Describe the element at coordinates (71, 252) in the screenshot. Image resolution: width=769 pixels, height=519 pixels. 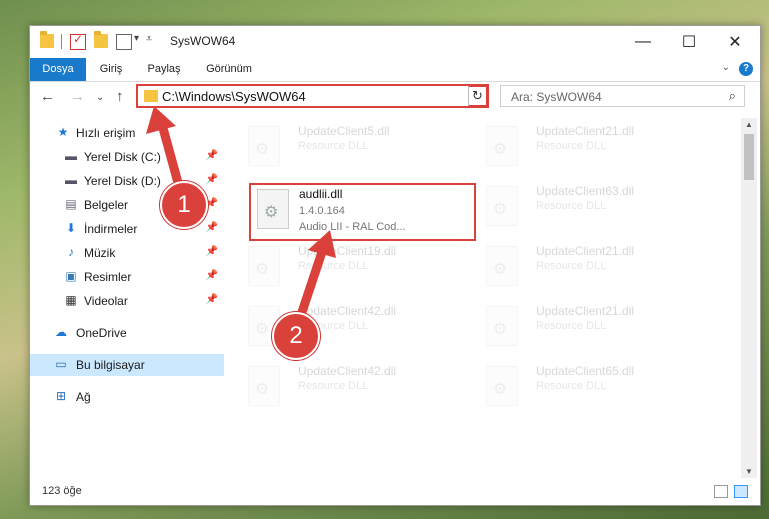
I see `music-icon: ♪` at that location.